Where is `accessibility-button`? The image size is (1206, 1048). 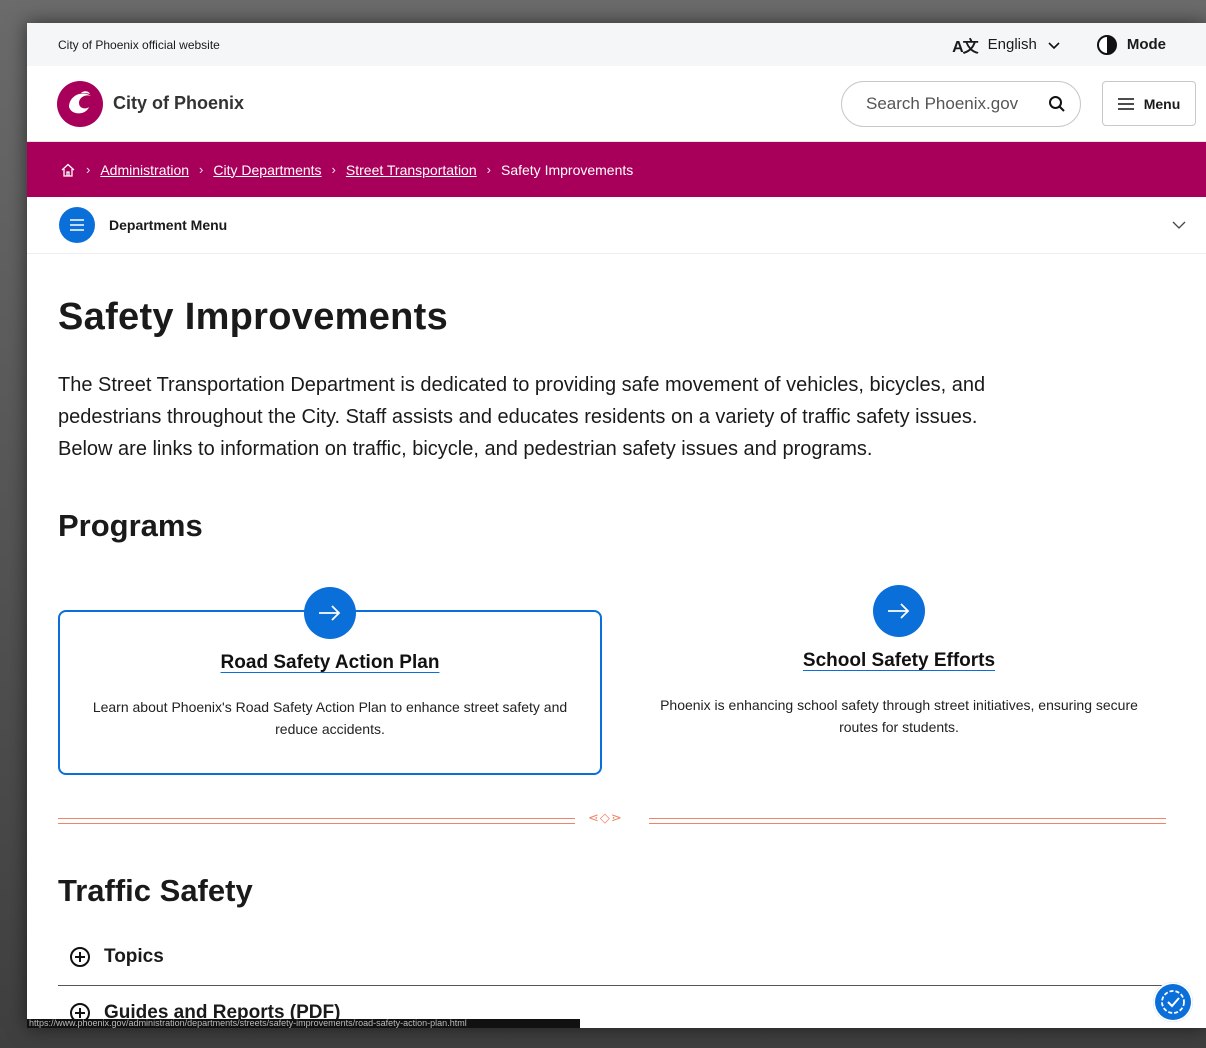
accessibility-button is located at coordinates (1173, 1002).